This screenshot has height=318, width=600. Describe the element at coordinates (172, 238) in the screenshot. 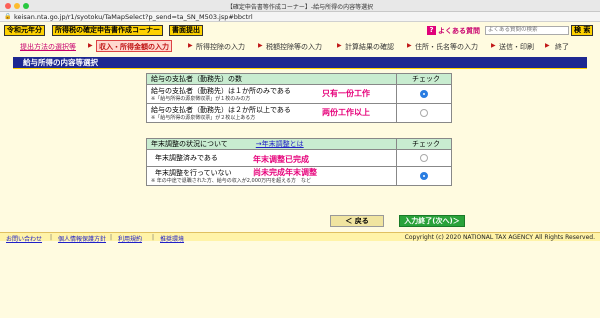

I see `footer-link-environment: 推奨環境` at that location.